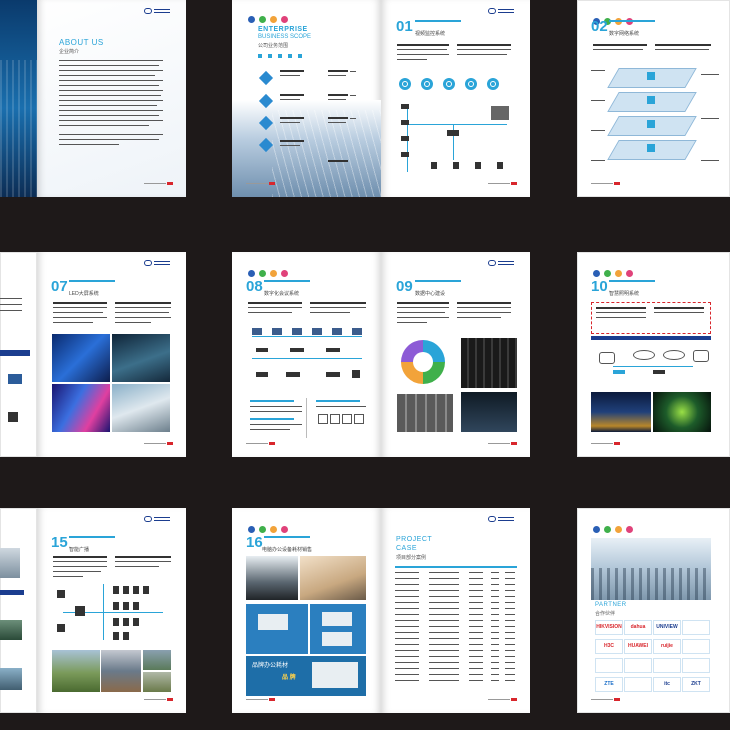 This screenshot has width=730, height=730. Describe the element at coordinates (81, 42) in the screenshot. I see `about-title: ABOUT US` at that location.